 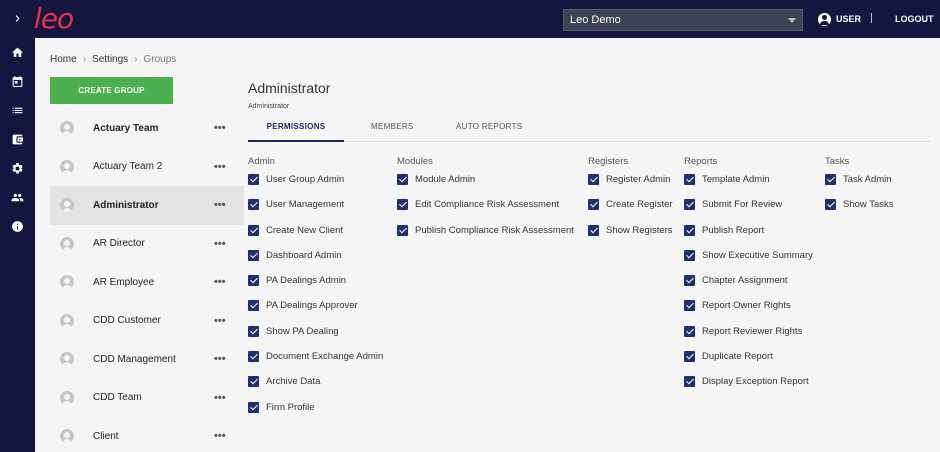 What do you see at coordinates (17, 18) in the screenshot?
I see `expand-icon` at bounding box center [17, 18].